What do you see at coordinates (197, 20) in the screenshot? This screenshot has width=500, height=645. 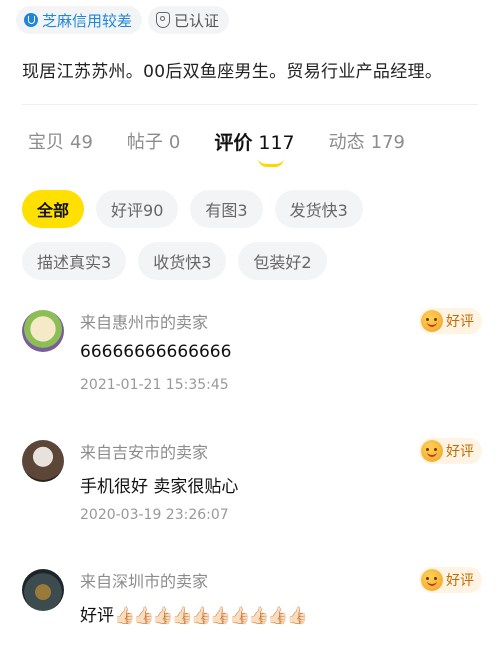 I see `verified-badge-label: 已认证` at bounding box center [197, 20].